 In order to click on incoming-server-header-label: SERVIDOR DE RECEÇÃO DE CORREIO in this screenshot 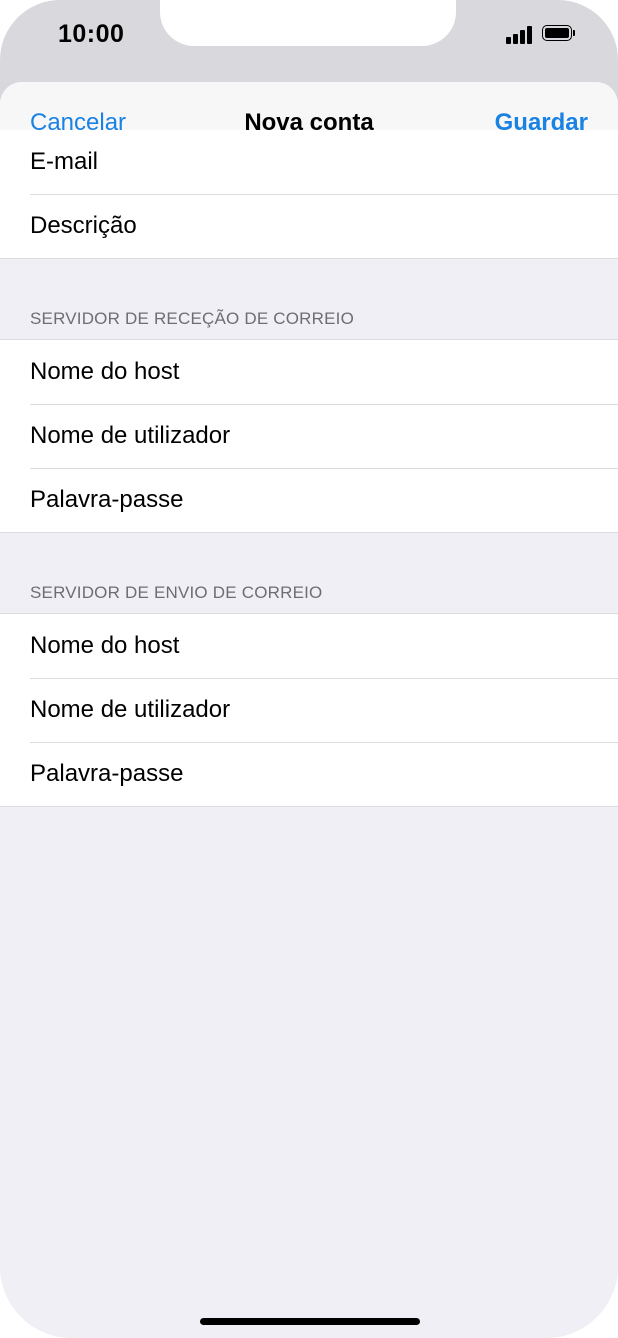, I will do `click(192, 318)`.